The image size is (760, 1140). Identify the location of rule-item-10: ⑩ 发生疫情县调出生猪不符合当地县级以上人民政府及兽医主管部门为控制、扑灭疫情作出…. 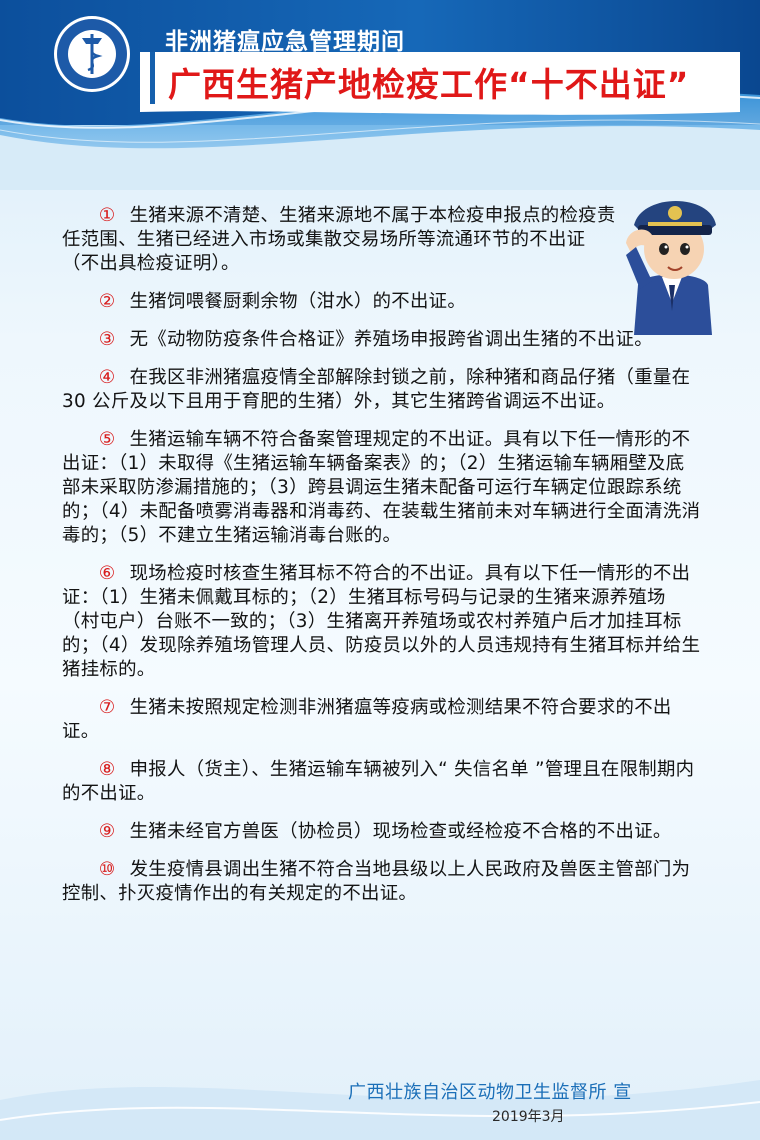
(382, 882).